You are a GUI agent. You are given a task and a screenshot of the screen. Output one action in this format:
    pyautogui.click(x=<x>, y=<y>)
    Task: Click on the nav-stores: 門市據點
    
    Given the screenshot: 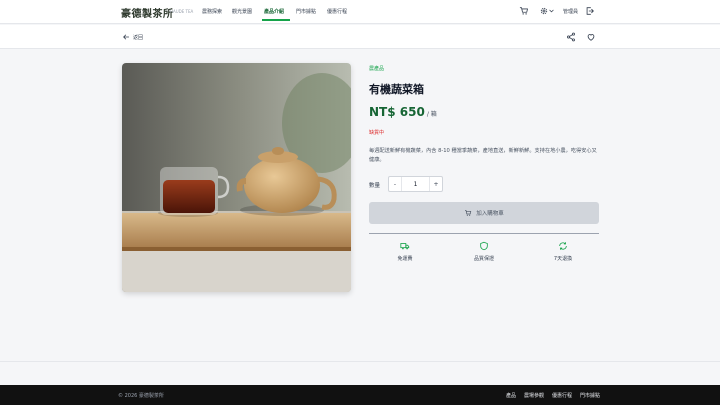 What is the action you would take?
    pyautogui.click(x=306, y=11)
    